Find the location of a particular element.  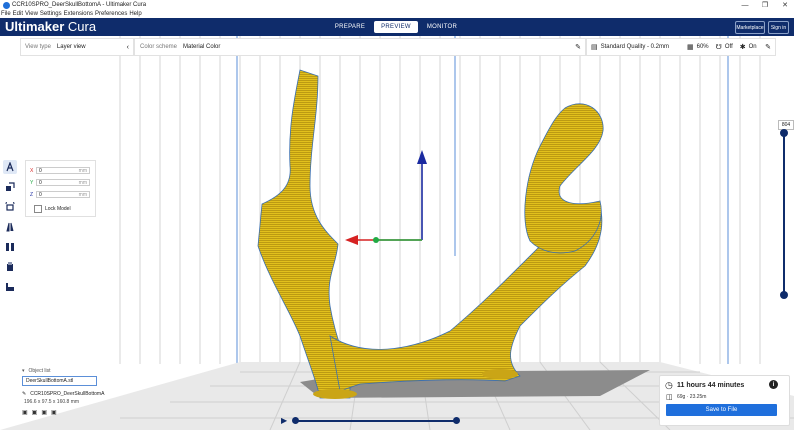

menu-view: View is located at coordinates (31, 14).